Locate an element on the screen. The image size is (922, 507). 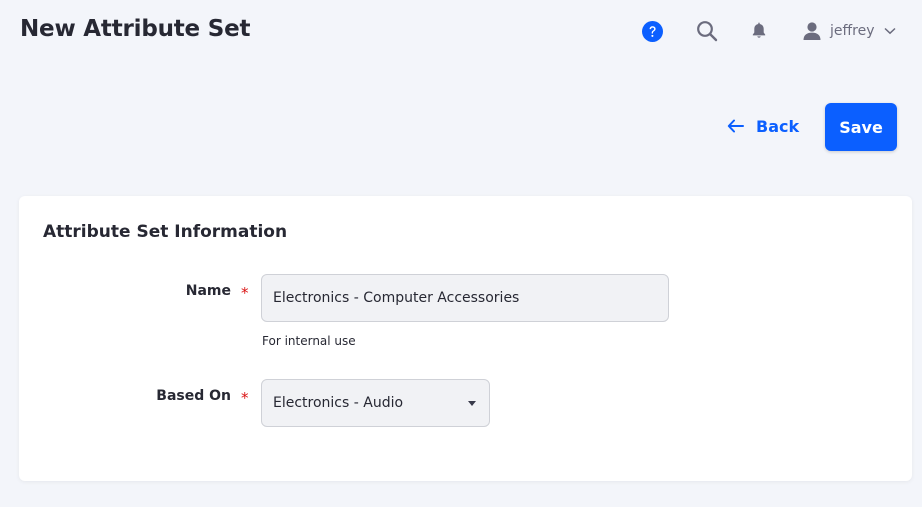
bell-icon is located at coordinates (759, 30).